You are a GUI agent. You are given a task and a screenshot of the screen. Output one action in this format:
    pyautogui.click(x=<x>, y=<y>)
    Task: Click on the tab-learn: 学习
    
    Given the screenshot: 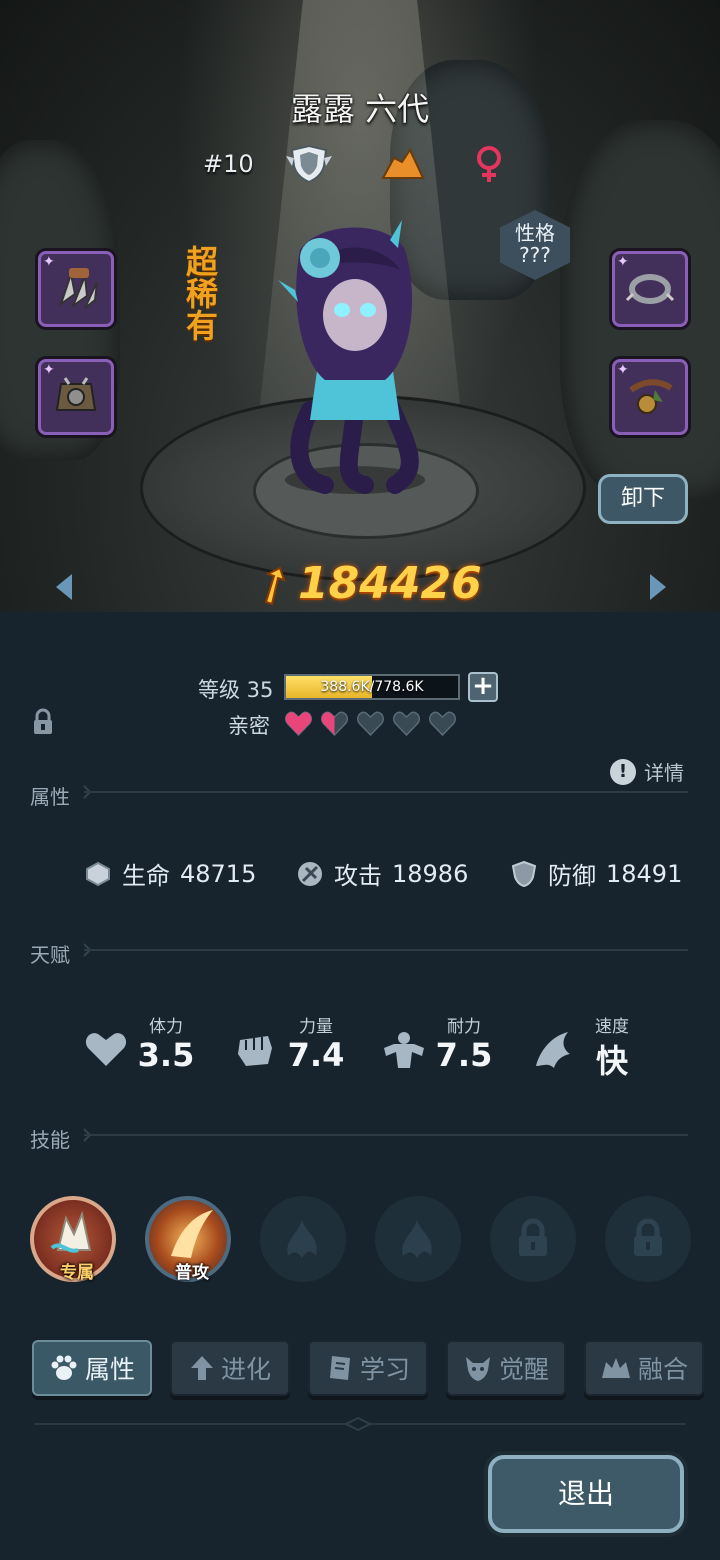 What is the action you would take?
    pyautogui.click(x=368, y=1368)
    